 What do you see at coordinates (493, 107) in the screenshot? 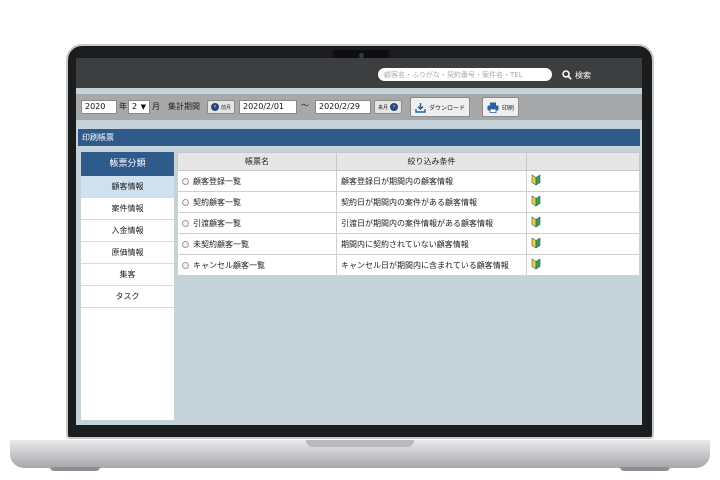
I see `printer-icon` at bounding box center [493, 107].